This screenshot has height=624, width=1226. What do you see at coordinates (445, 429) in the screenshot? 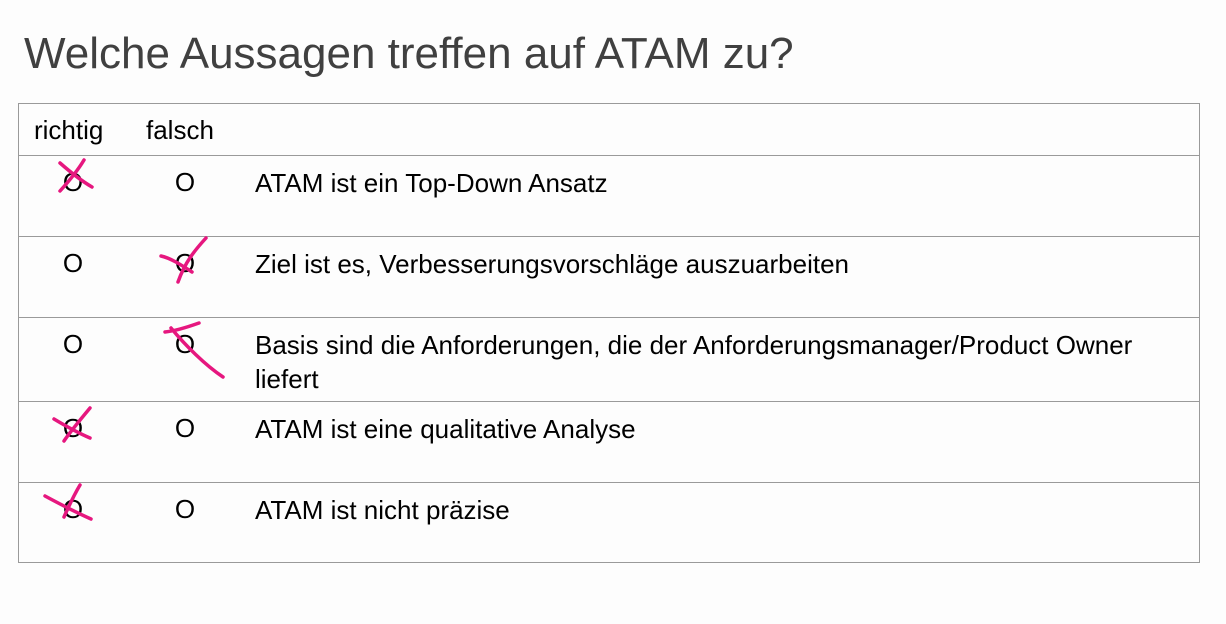
I see `statement-text: ATAM ist eine qualitative Analyse` at bounding box center [445, 429].